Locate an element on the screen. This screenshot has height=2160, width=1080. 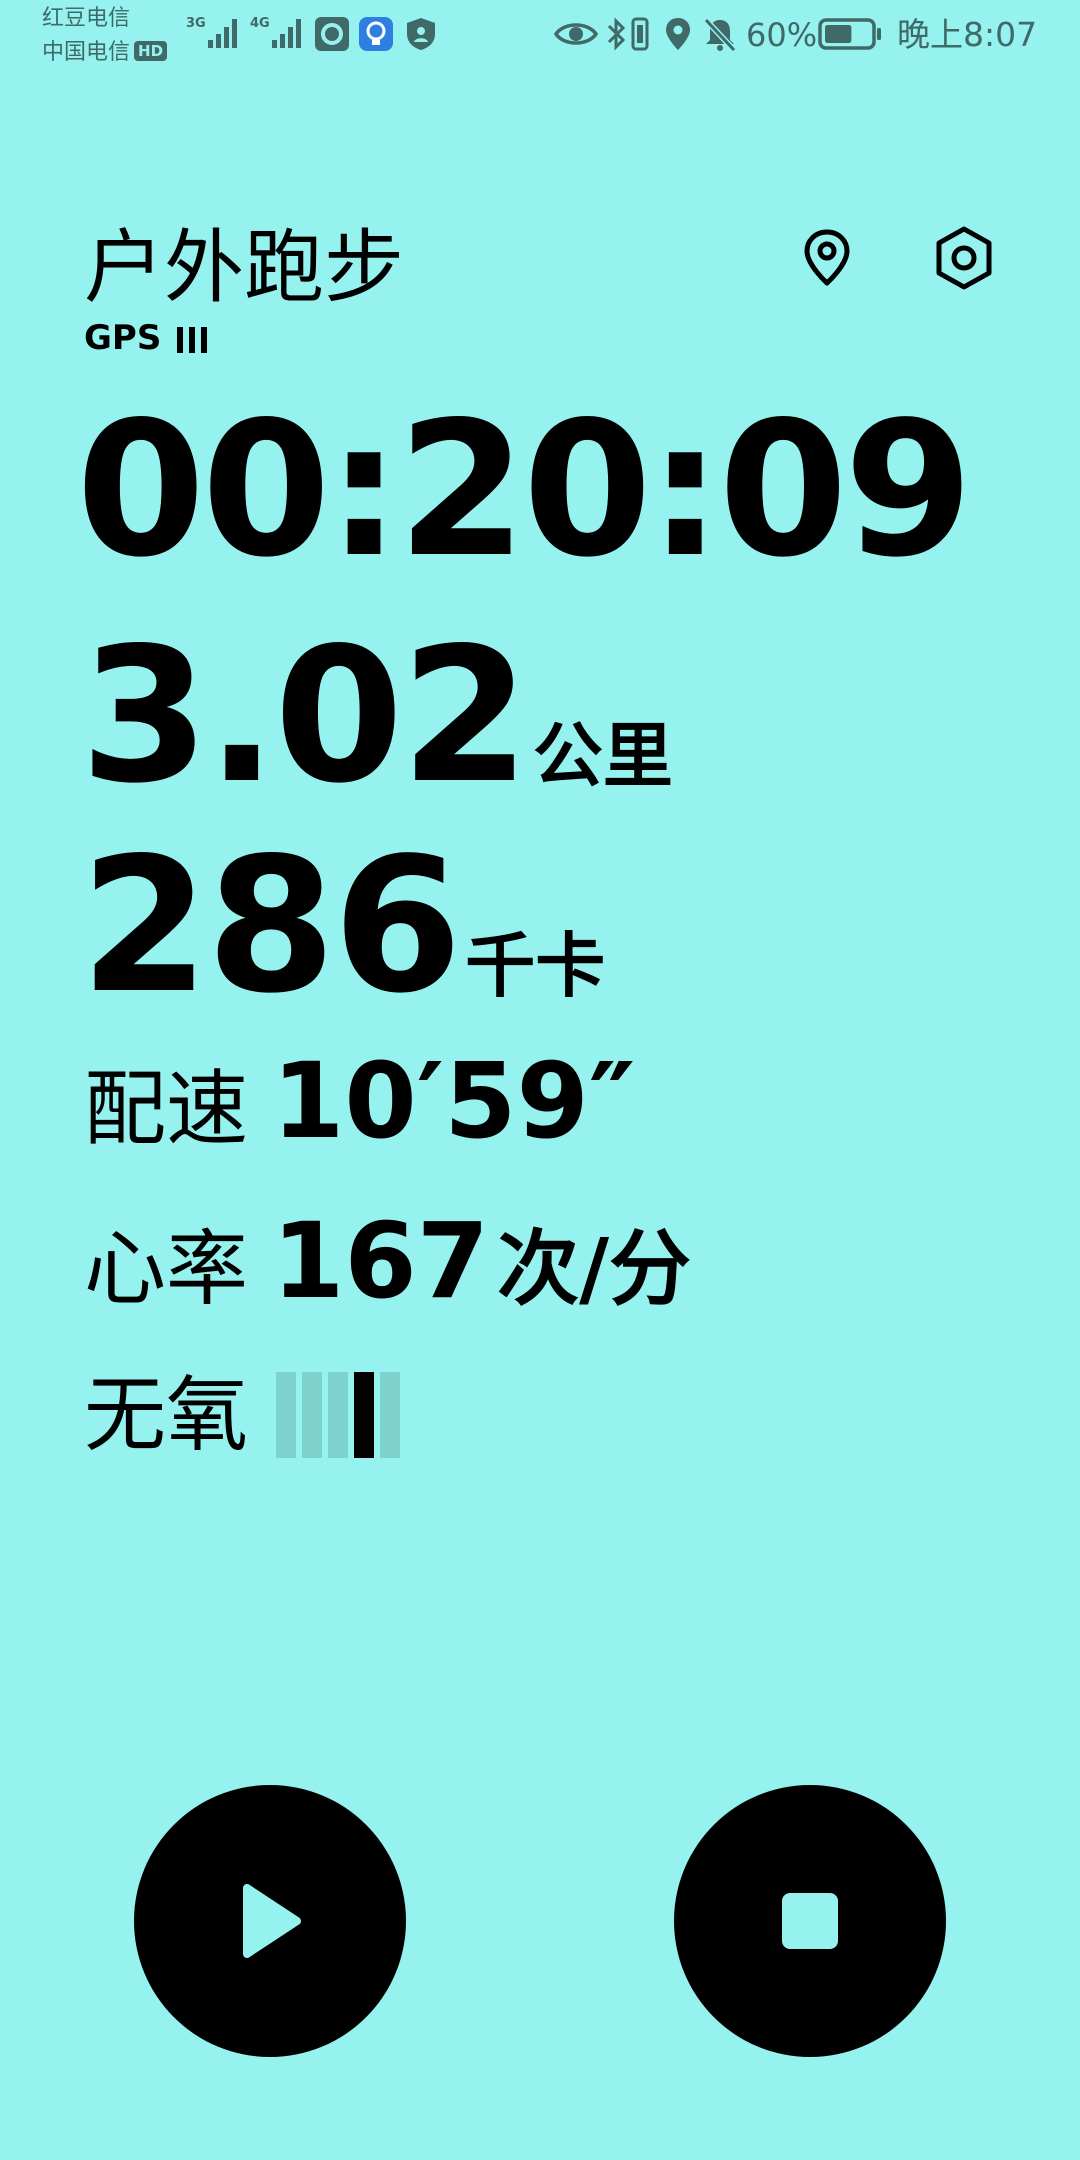
heart-rate-unit: 次/分 is located at coordinates (594, 1269).